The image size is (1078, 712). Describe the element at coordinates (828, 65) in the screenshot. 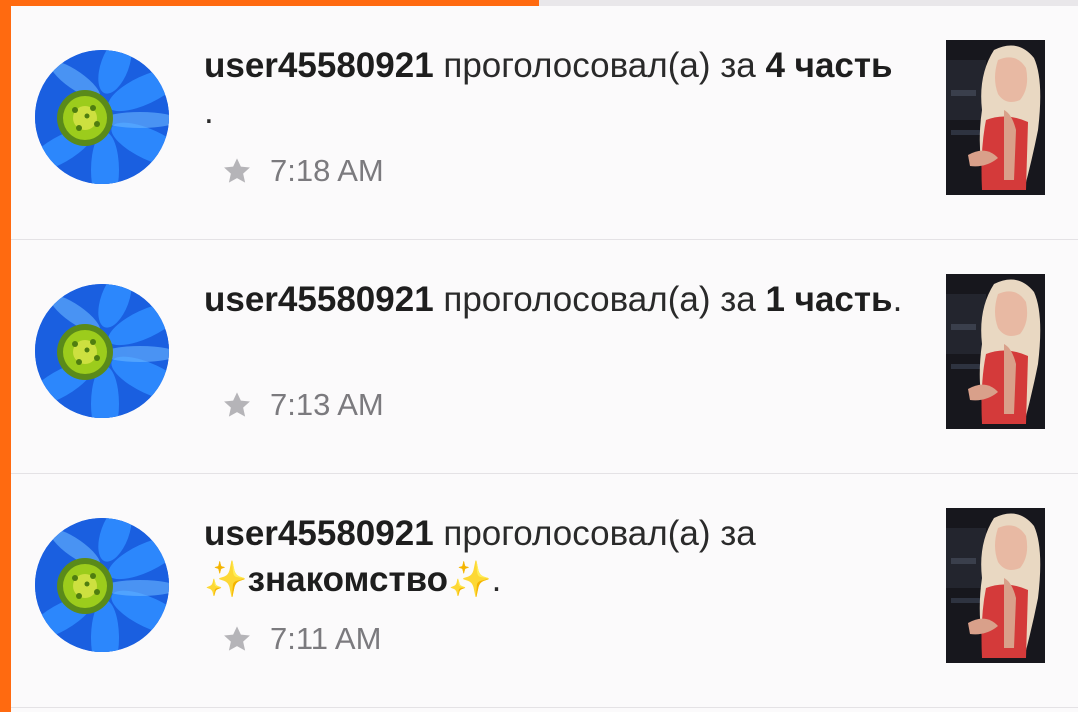

I see `story-title: 4 часть` at that location.